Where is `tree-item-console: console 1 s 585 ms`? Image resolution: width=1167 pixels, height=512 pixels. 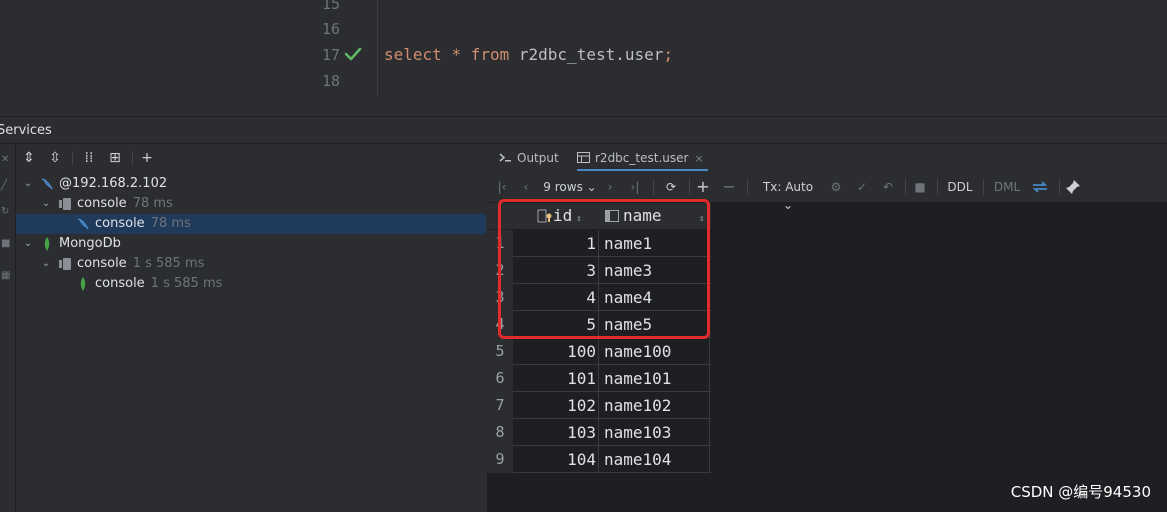 tree-item-console: console 1 s 585 ms is located at coordinates (251, 284).